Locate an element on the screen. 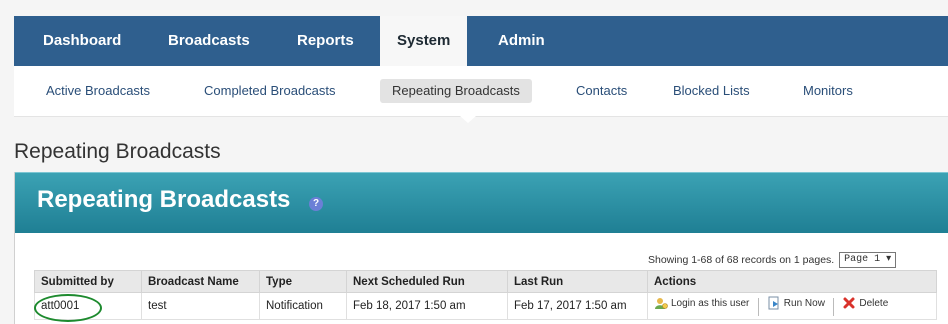  subnav-repeating-broadcasts: Repeating Broadcasts is located at coordinates (456, 91).